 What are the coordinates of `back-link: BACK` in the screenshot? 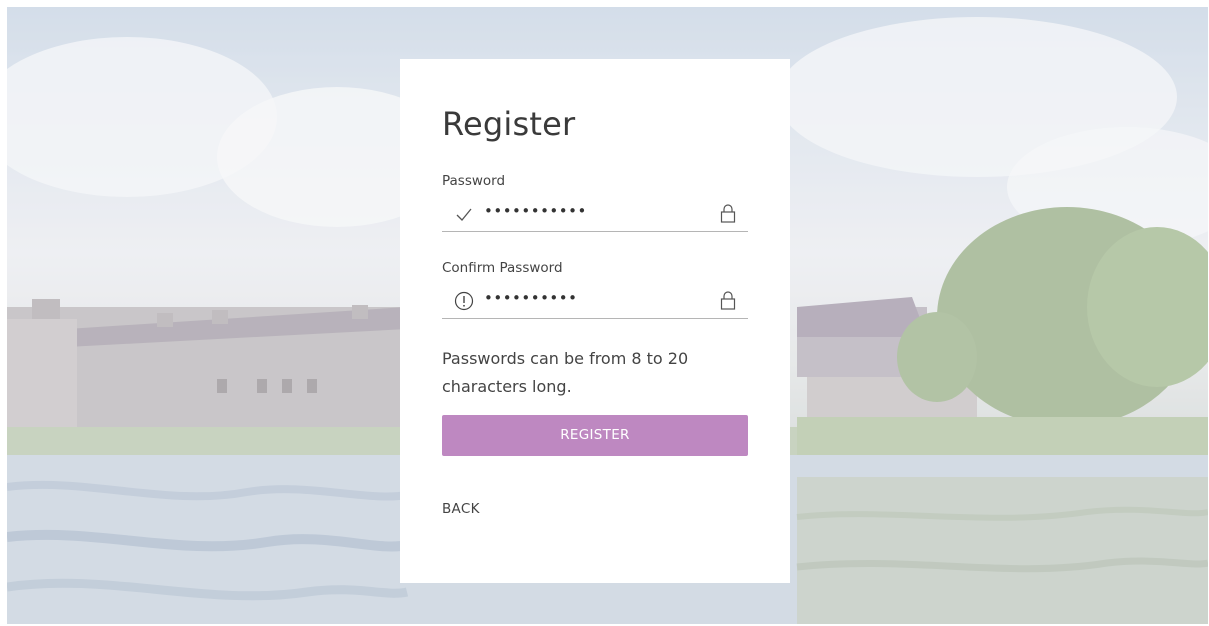 It's located at (461, 509).